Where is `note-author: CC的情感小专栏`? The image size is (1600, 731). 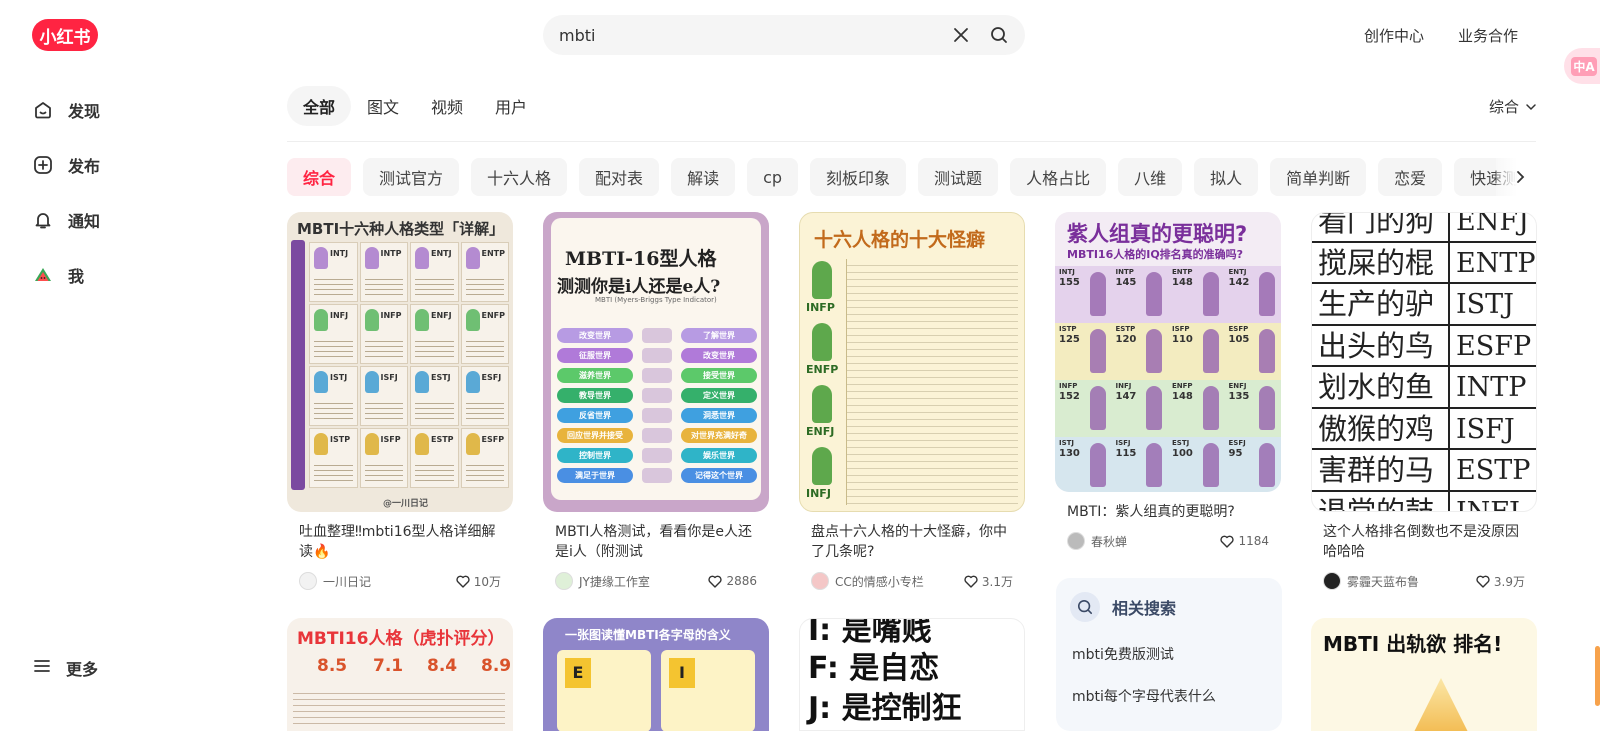
note-author: CC的情感小专栏 is located at coordinates (867, 581).